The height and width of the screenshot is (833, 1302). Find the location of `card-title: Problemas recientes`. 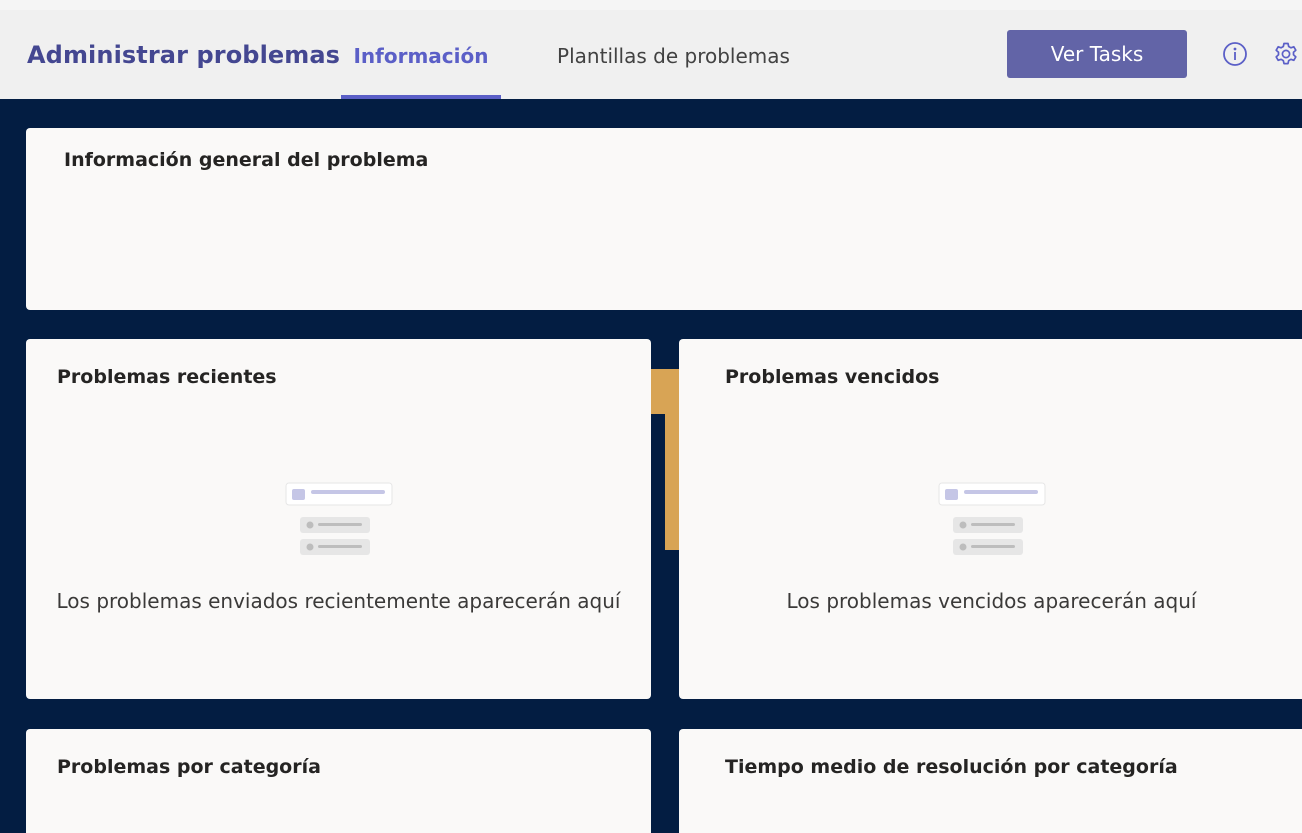

card-title: Problemas recientes is located at coordinates (167, 377).